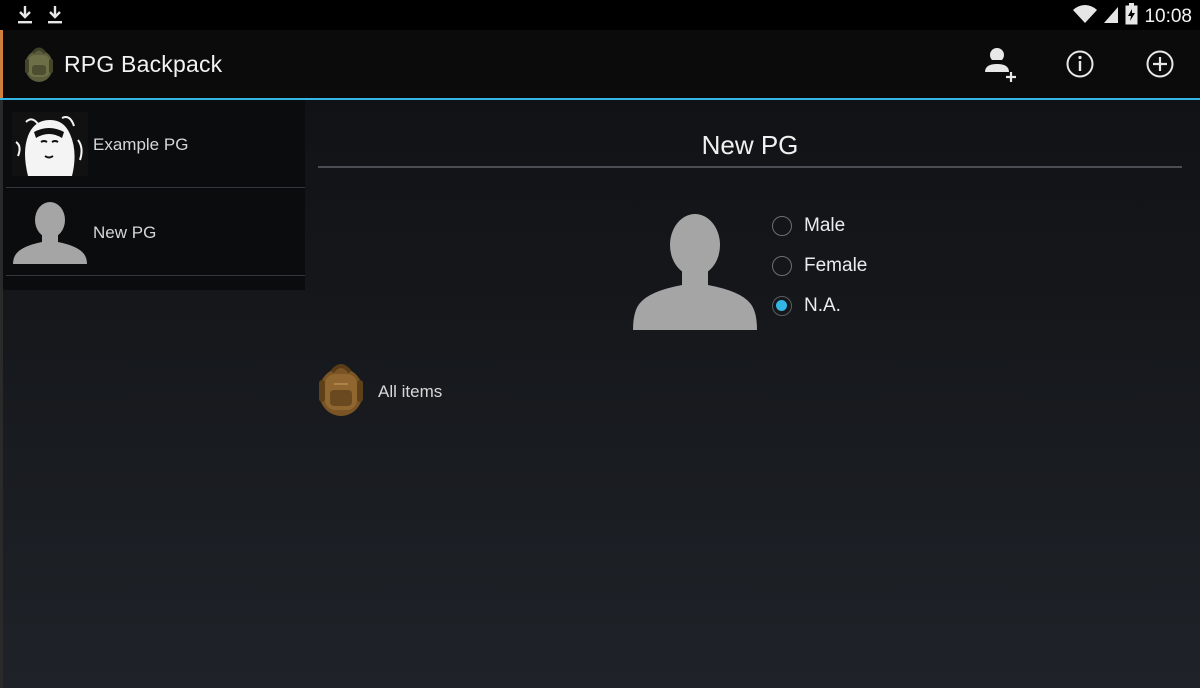 This screenshot has width=1200, height=688. What do you see at coordinates (822, 305) in the screenshot?
I see `radio-label: N.A.` at bounding box center [822, 305].